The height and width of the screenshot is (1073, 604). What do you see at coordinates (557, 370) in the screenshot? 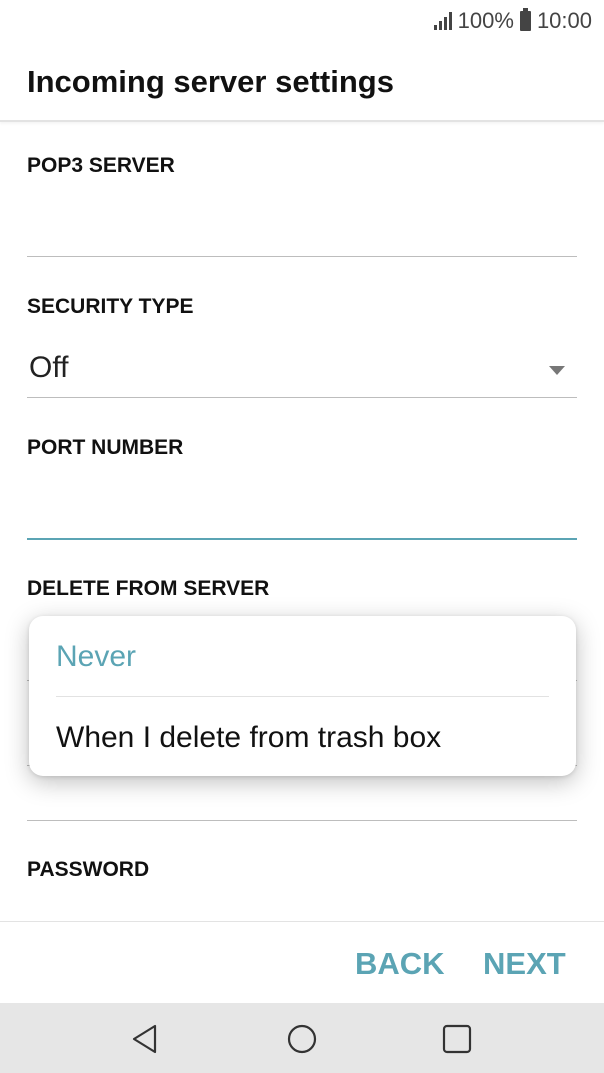
I see `dropdown-arrow-icon` at bounding box center [557, 370].